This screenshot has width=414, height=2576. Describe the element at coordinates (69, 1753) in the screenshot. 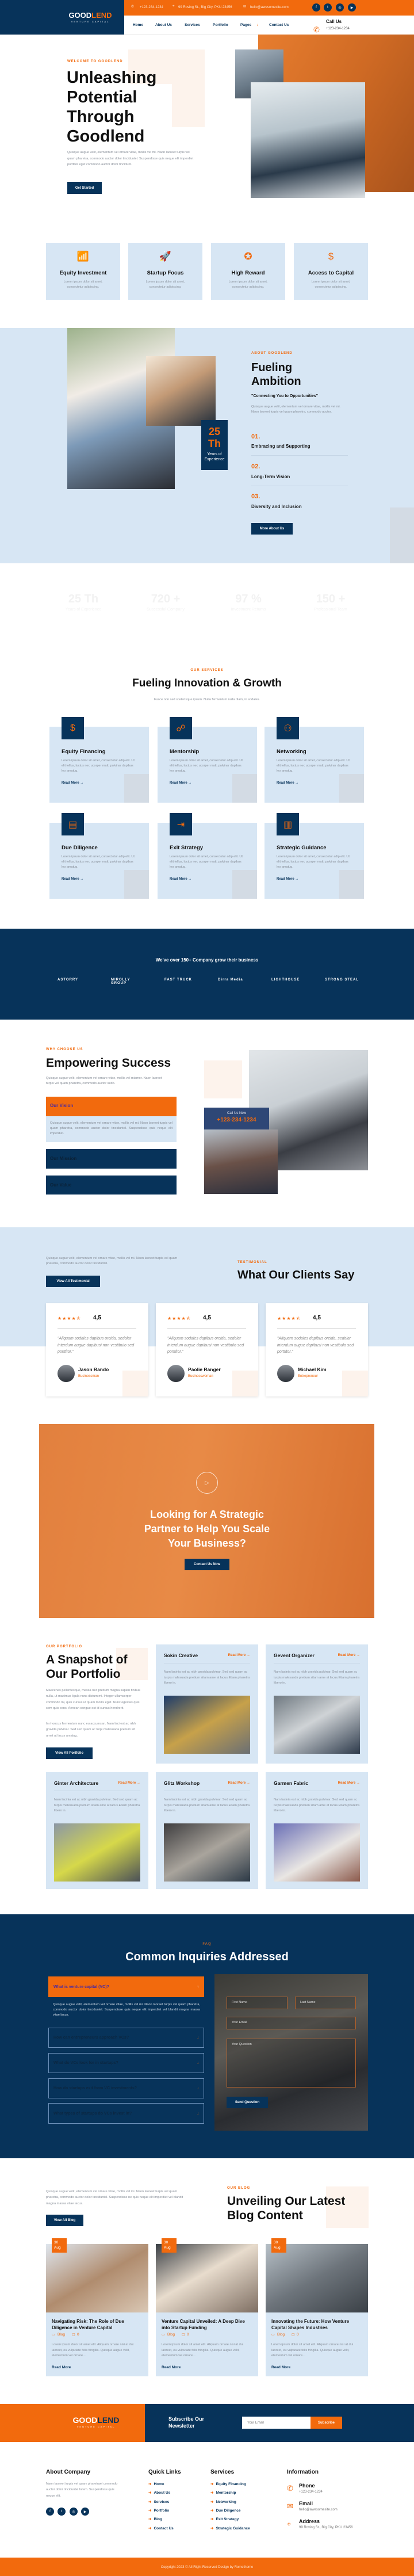

I see `view-all-portfolio-button: View All Portfolio` at that location.